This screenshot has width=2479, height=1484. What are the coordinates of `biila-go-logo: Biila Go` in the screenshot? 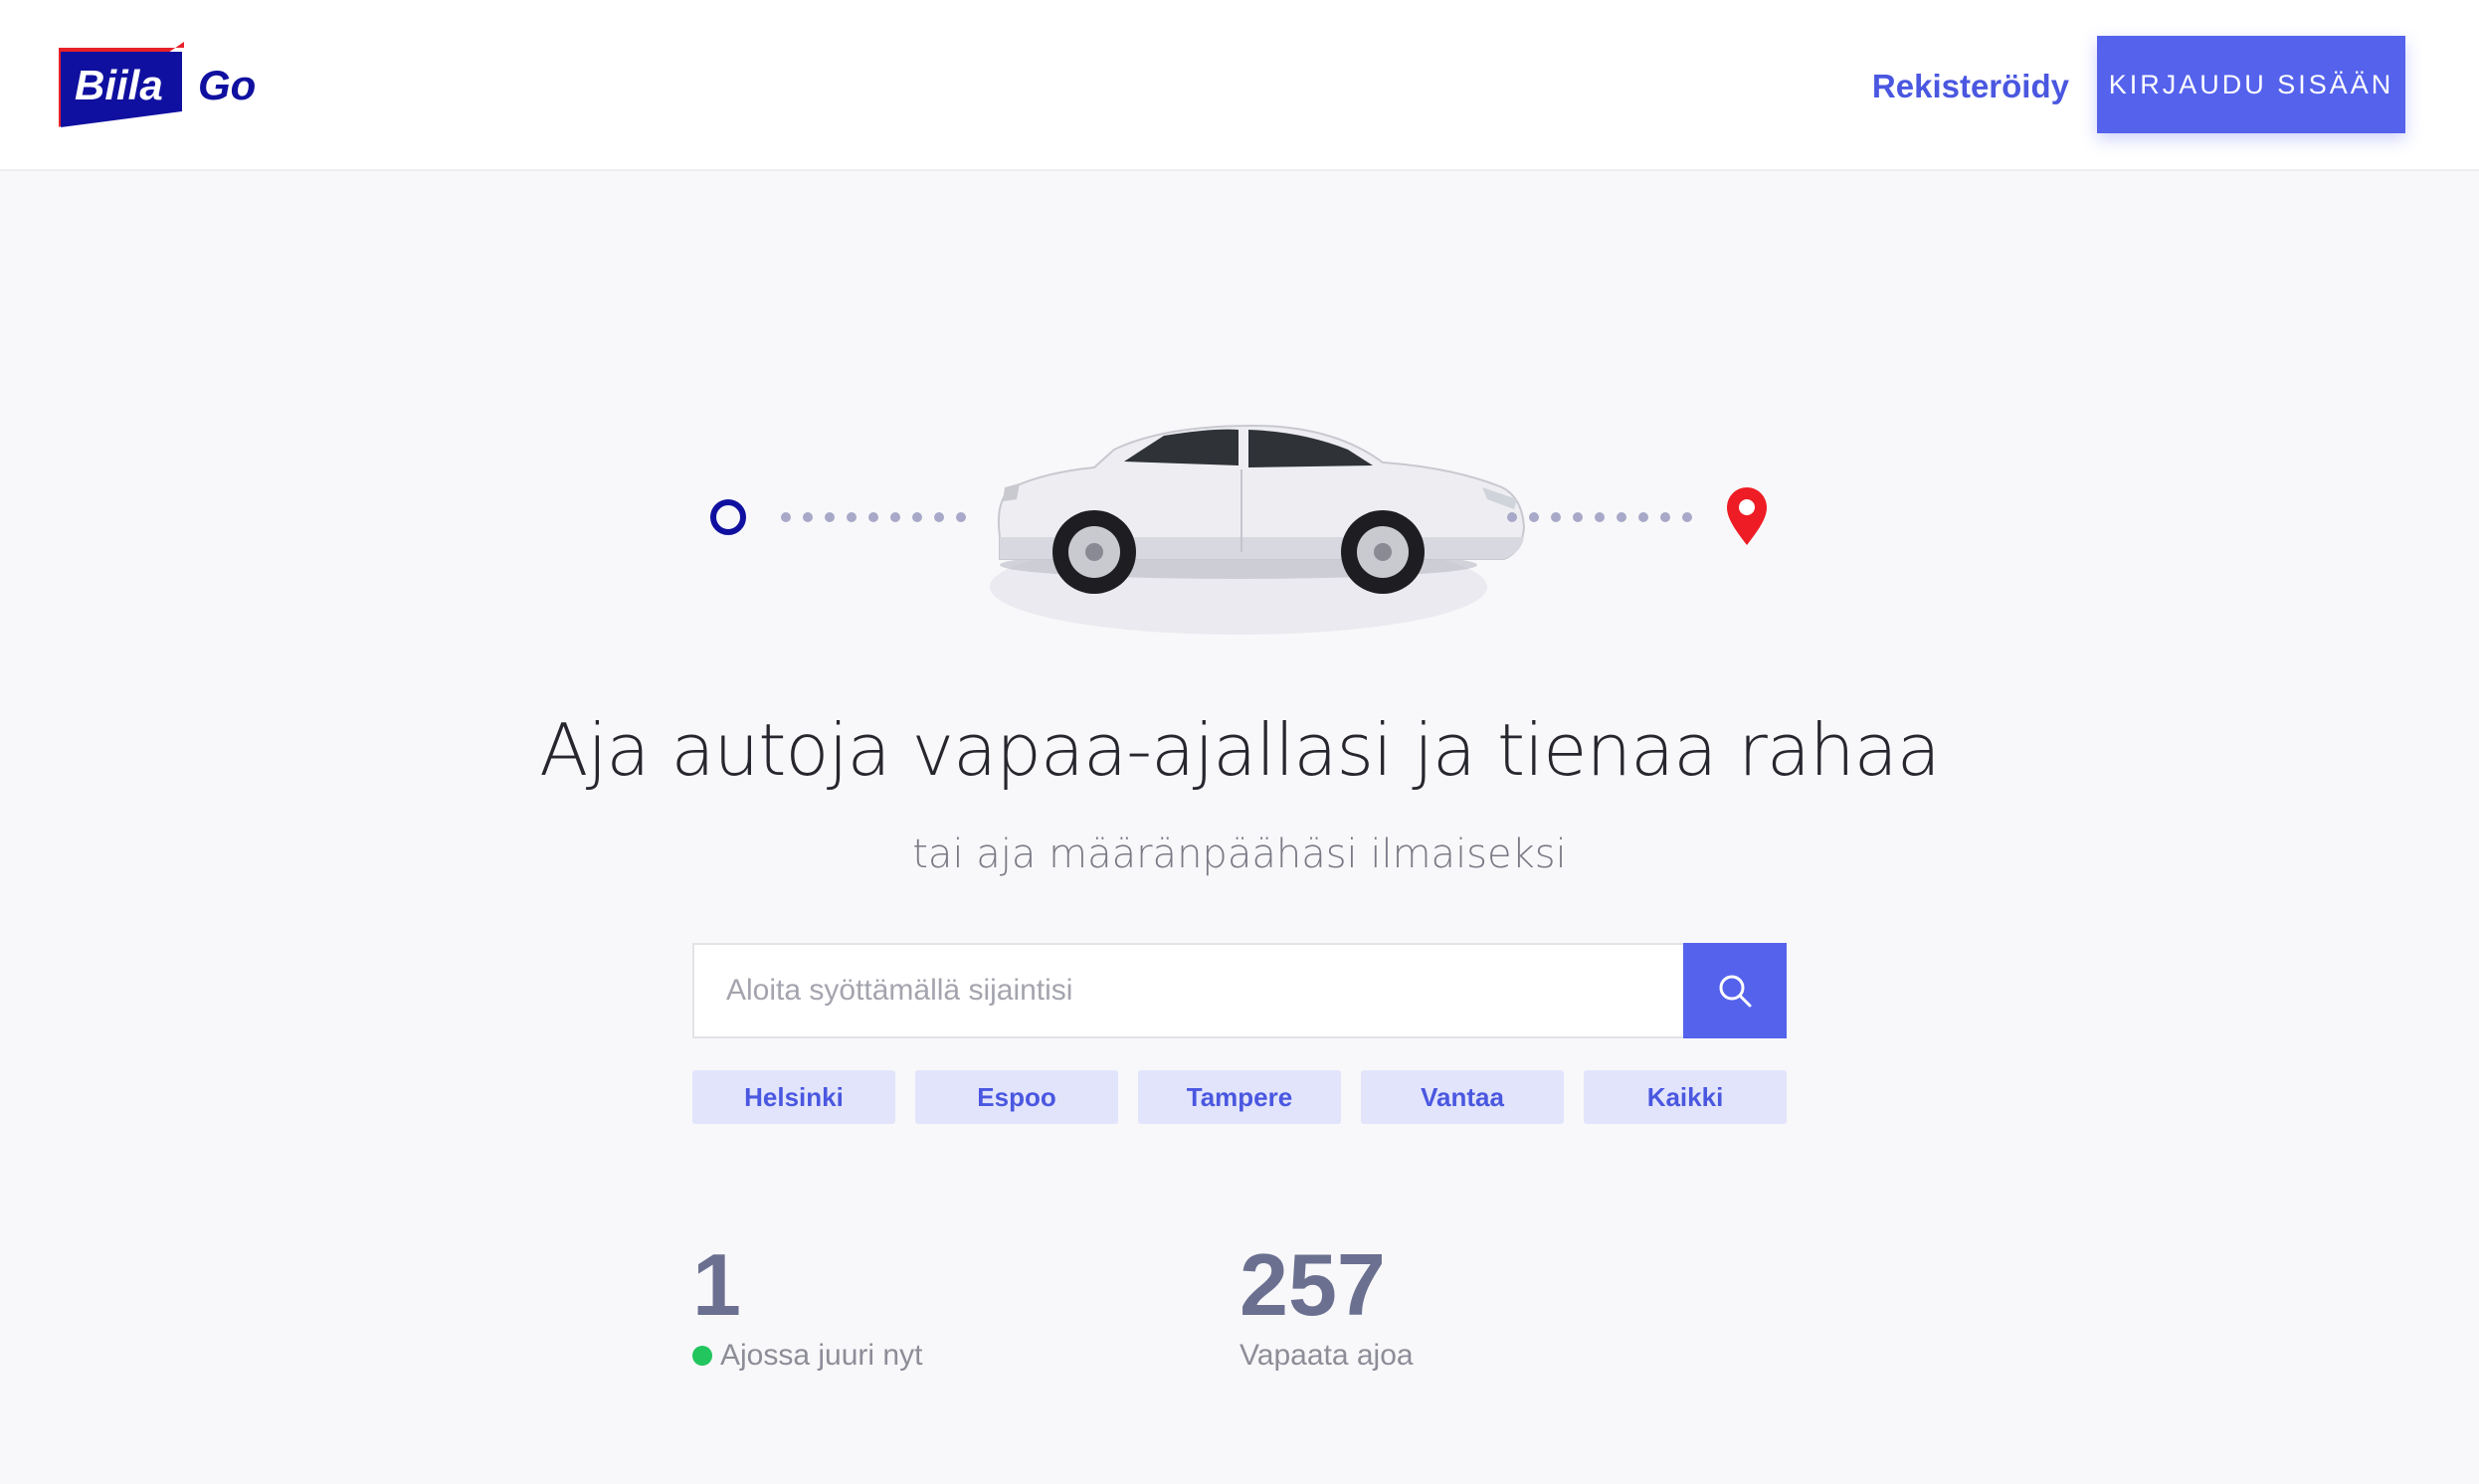 It's located at (161, 86).